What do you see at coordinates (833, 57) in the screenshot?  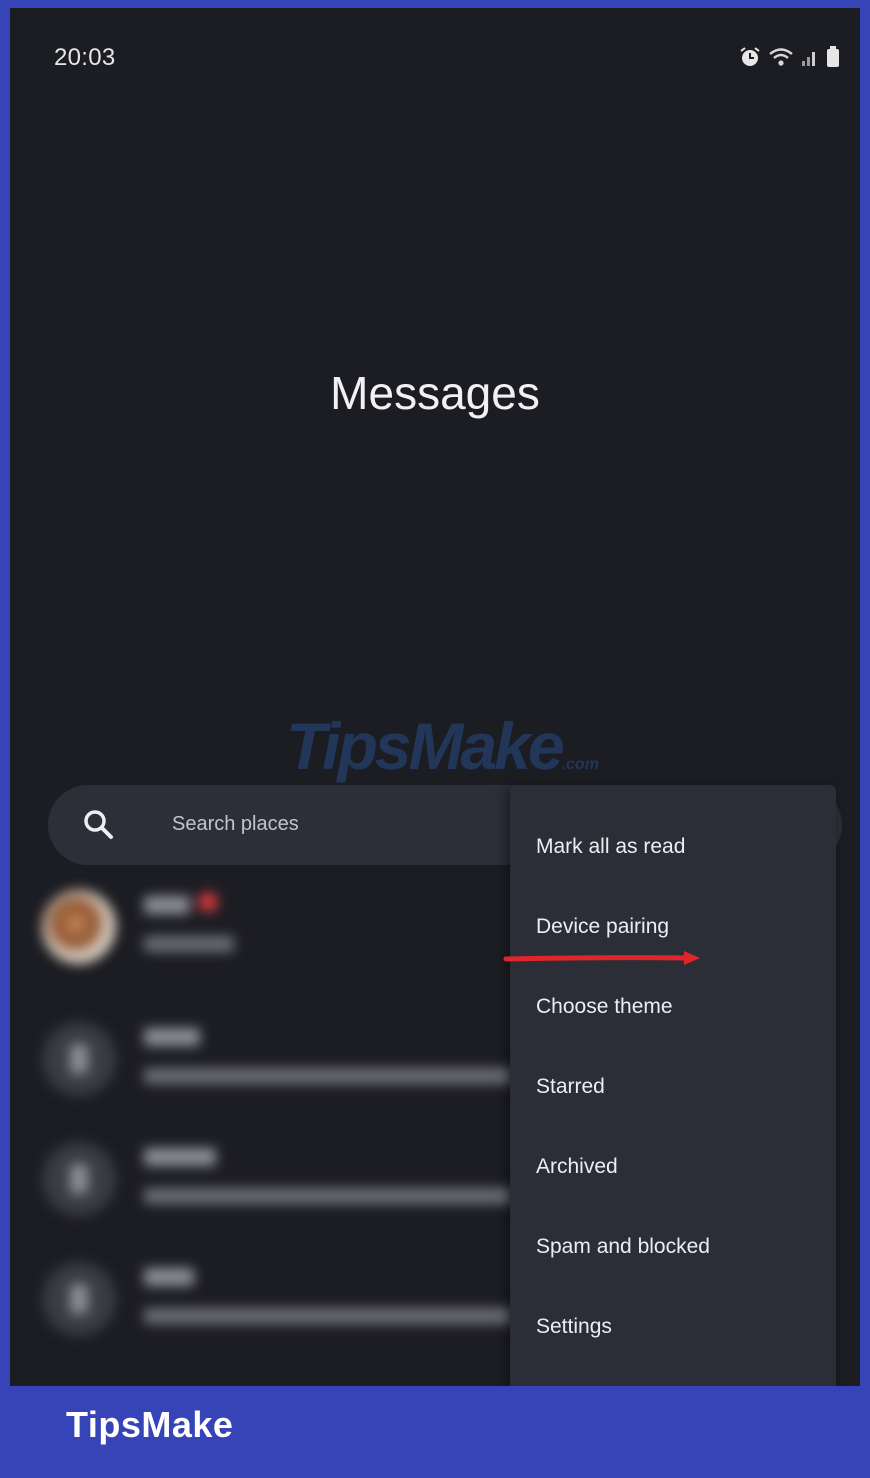 I see `battery-icon` at bounding box center [833, 57].